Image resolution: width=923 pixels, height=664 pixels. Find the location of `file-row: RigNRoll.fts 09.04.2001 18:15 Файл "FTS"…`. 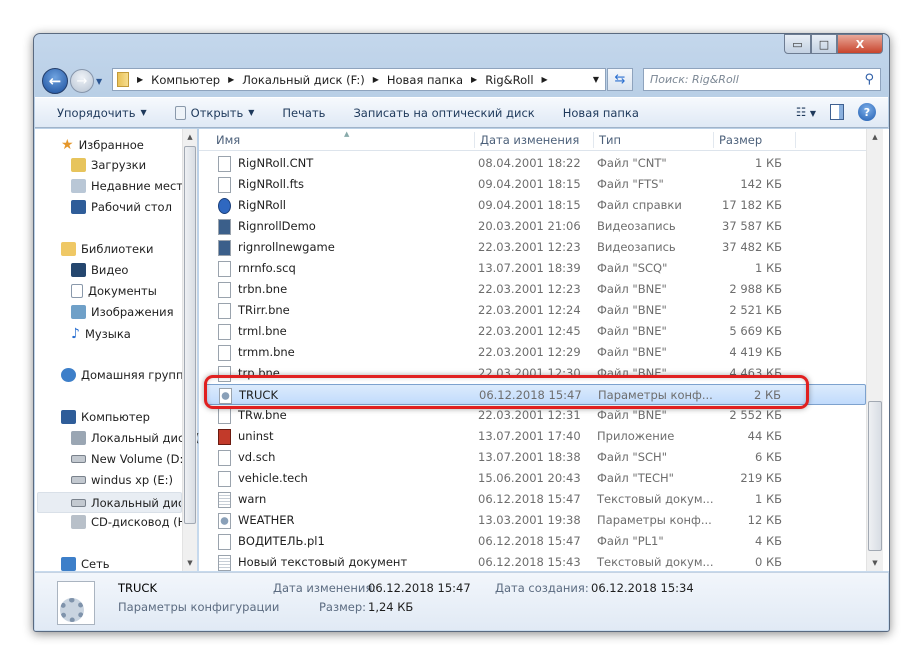

file-row: RigNRoll.fts 09.04.2001 18:15 Файл "FTS"… is located at coordinates (535, 184).